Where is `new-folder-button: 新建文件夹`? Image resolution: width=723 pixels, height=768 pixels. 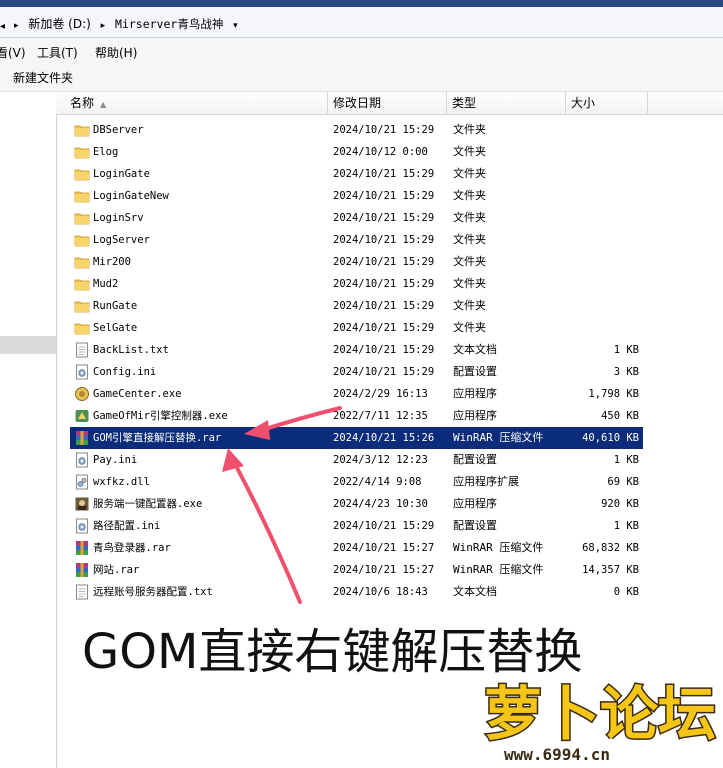
new-folder-button: 新建文件夹 is located at coordinates (43, 77).